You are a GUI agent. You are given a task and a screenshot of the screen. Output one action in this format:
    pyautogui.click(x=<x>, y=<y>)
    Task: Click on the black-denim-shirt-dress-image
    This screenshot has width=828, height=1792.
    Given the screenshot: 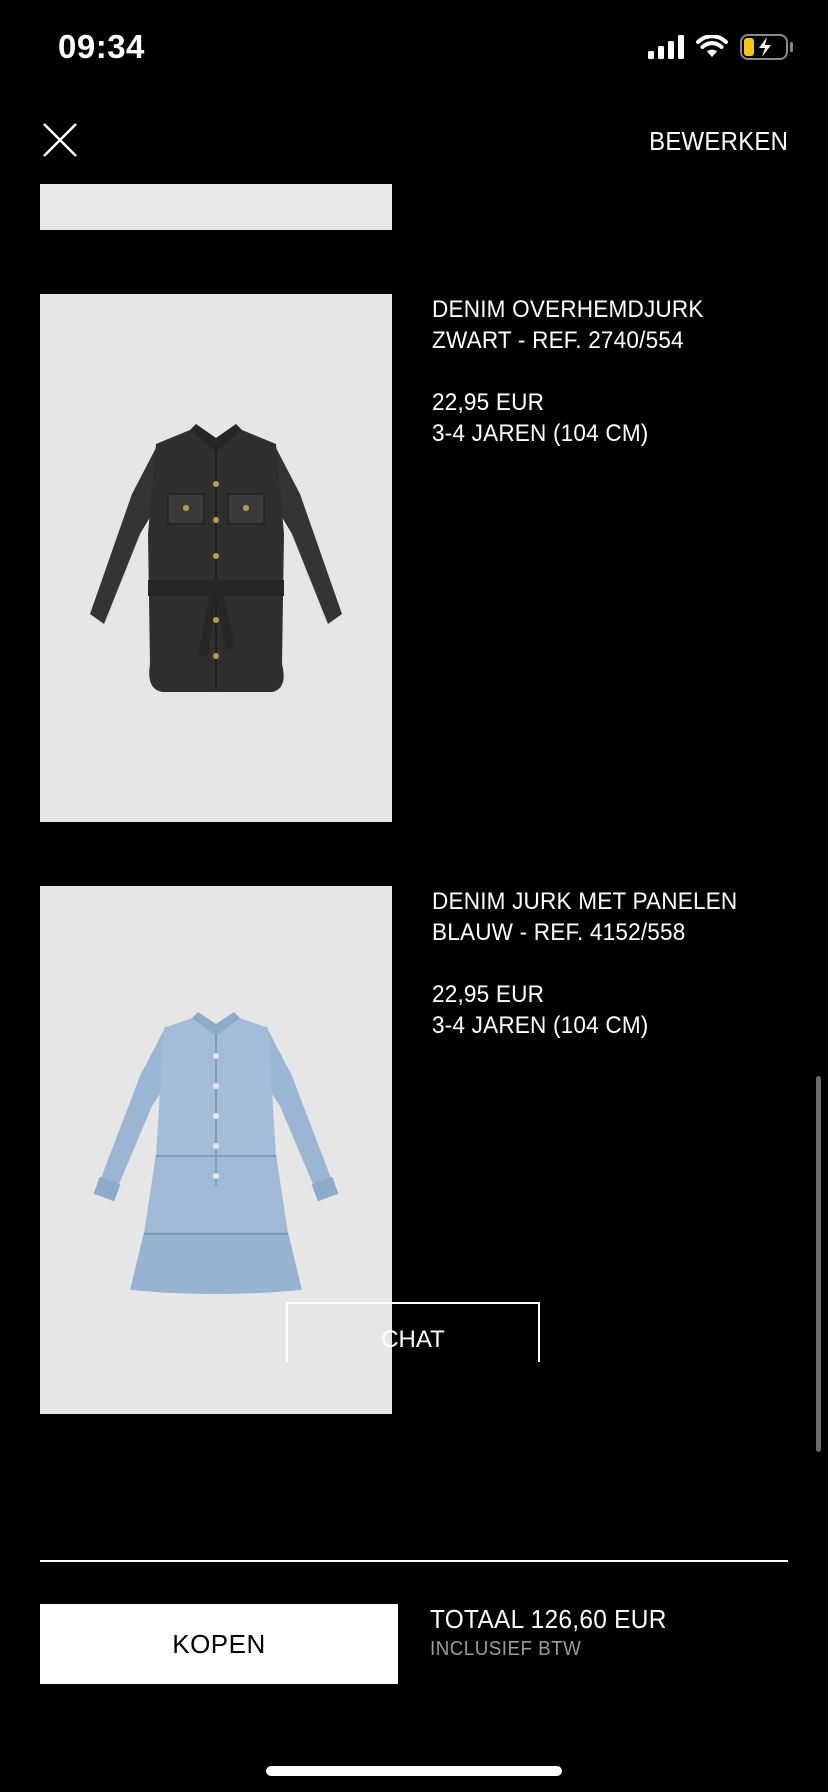 What is the action you would take?
    pyautogui.click(x=216, y=558)
    